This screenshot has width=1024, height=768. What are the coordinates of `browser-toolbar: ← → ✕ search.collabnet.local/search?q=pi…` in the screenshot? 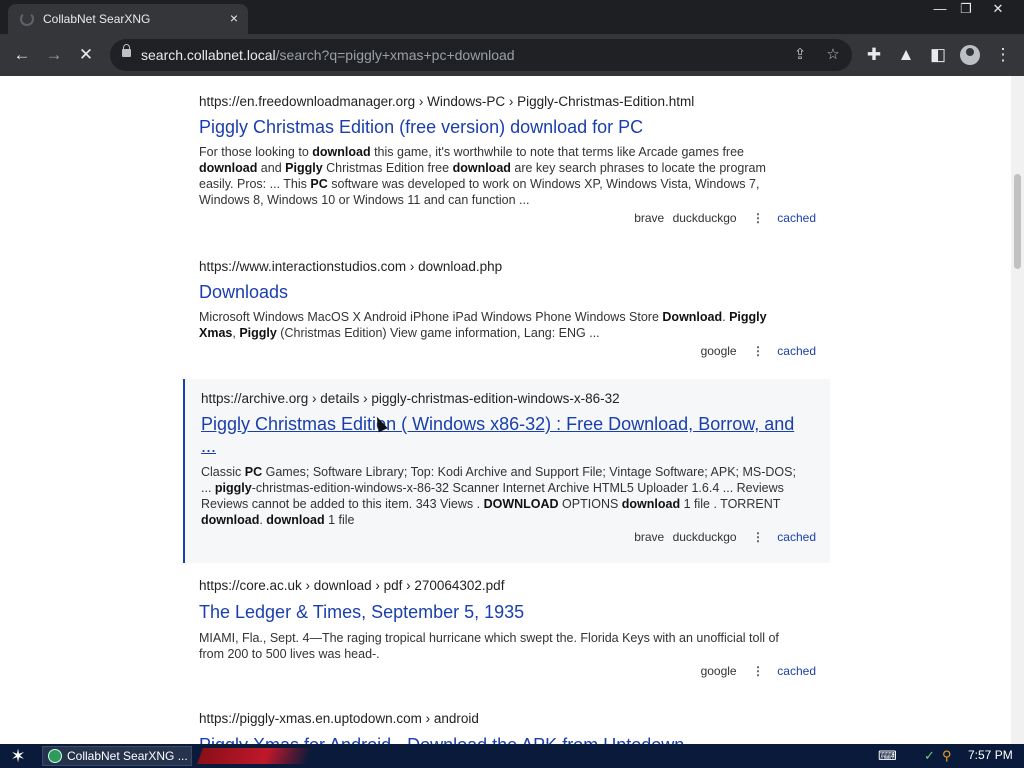 It's located at (512, 55).